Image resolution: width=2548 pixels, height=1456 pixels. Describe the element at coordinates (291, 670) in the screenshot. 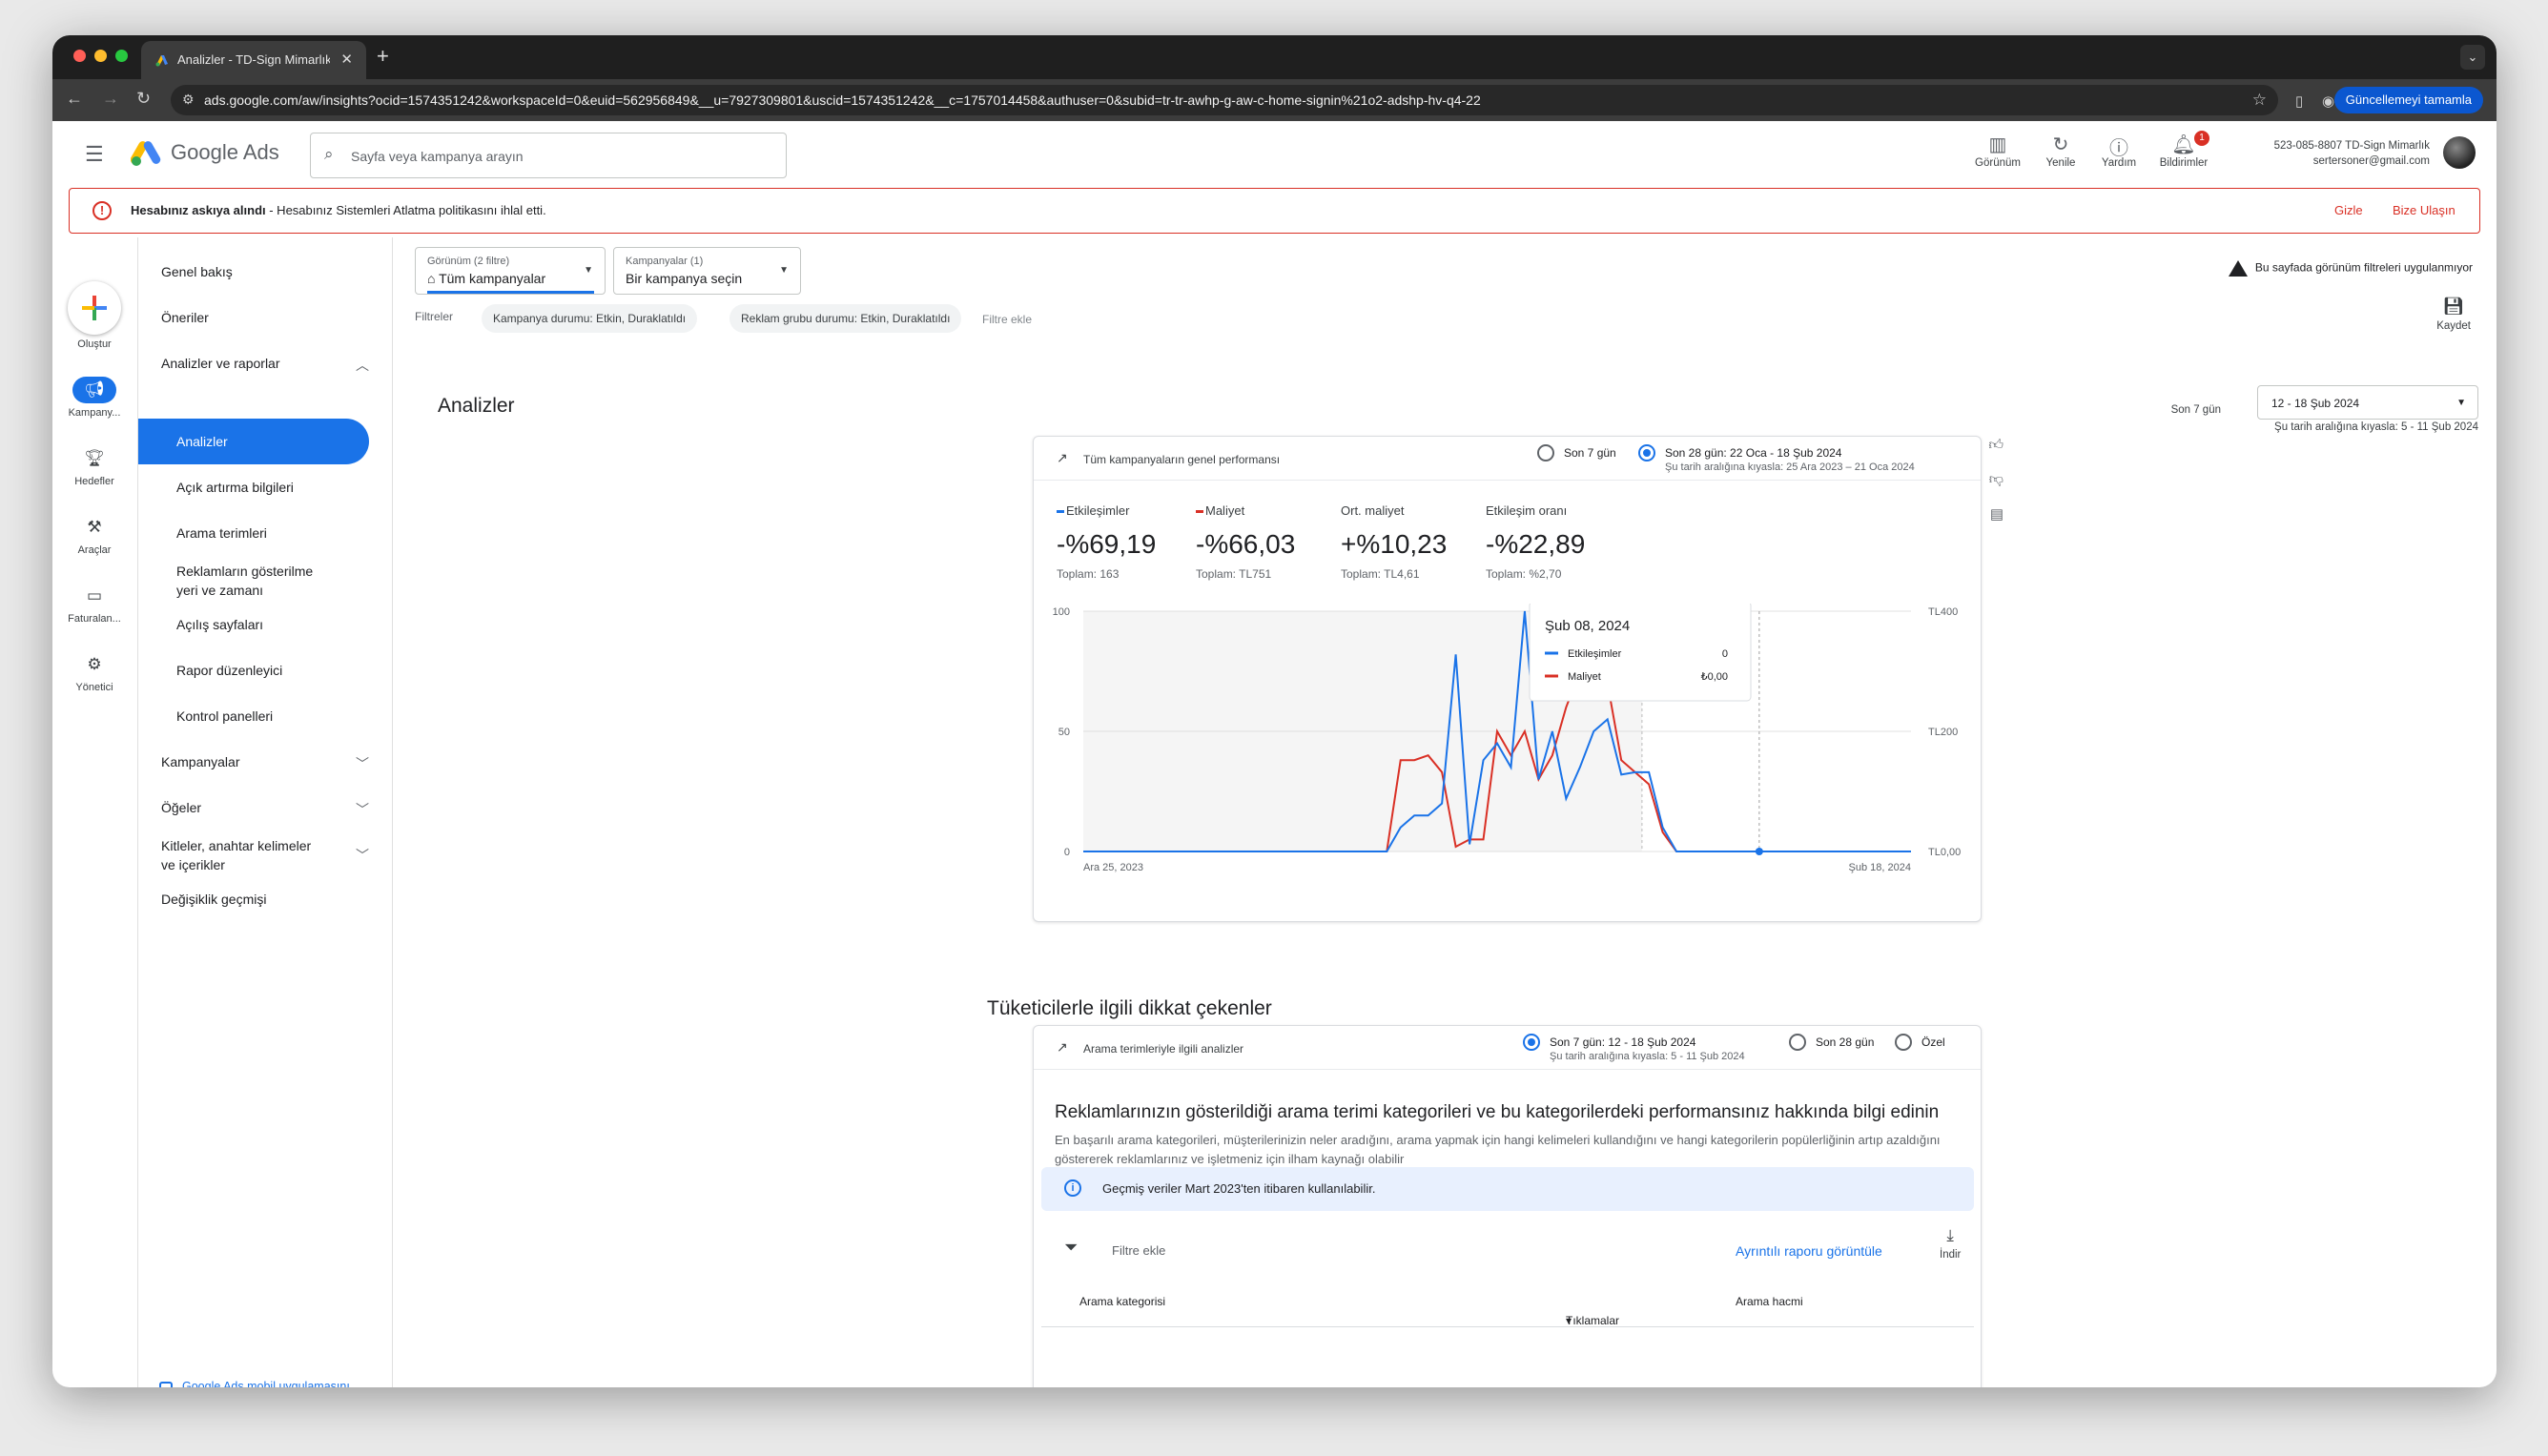

I see `nav-report-editor: Rapor düzenleyici` at that location.